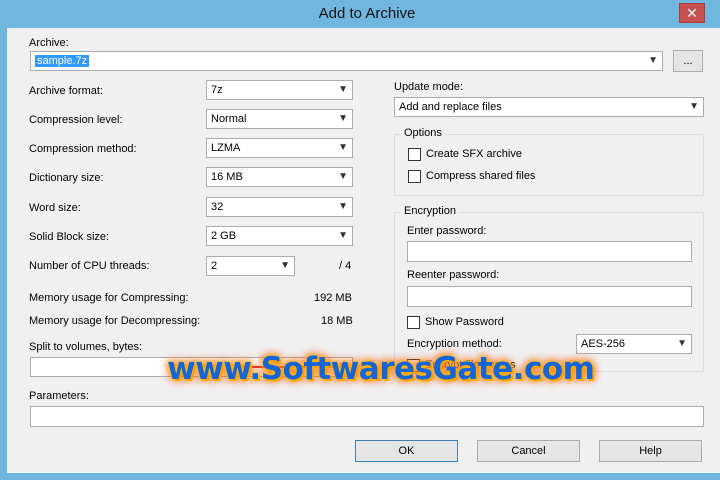 The image size is (720, 480). Describe the element at coordinates (603, 344) in the screenshot. I see `encryption-method-value: AES-256` at that location.